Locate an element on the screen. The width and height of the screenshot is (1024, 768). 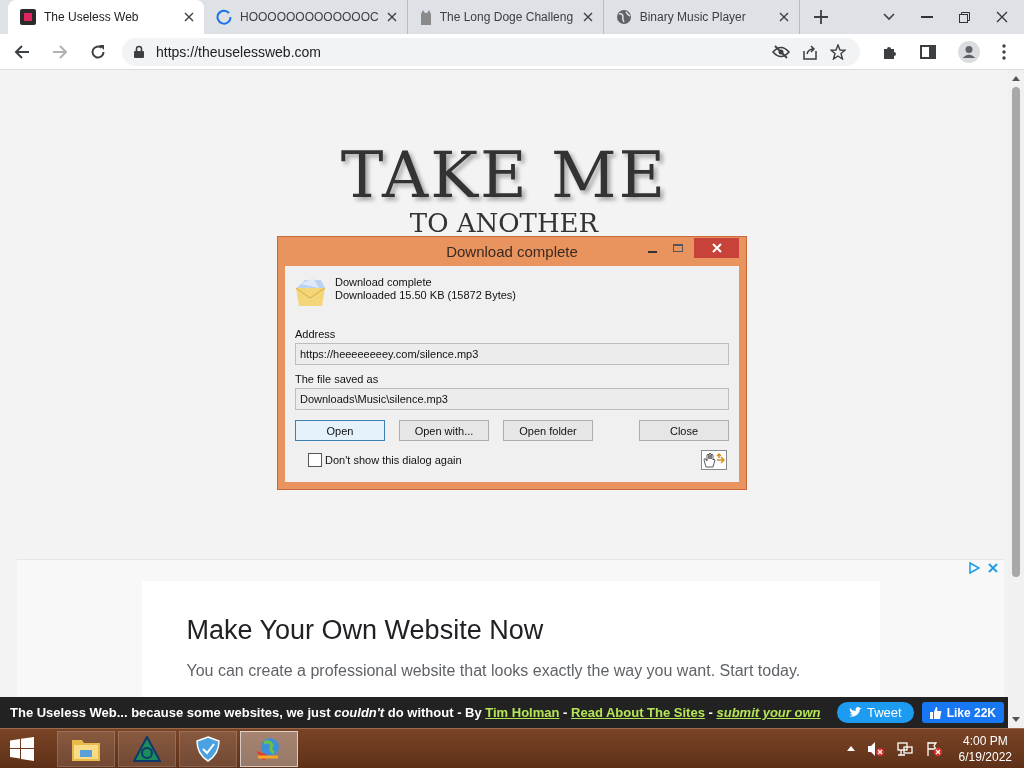
saved-path-field: Downloads\Music\silence.mp3 is located at coordinates (512, 399).